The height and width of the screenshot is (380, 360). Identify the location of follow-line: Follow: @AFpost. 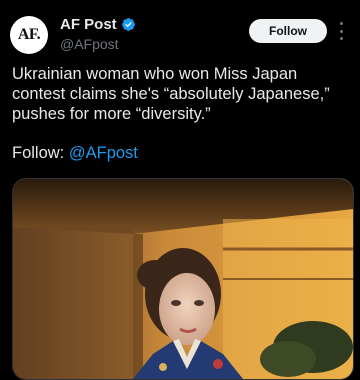
(75, 153).